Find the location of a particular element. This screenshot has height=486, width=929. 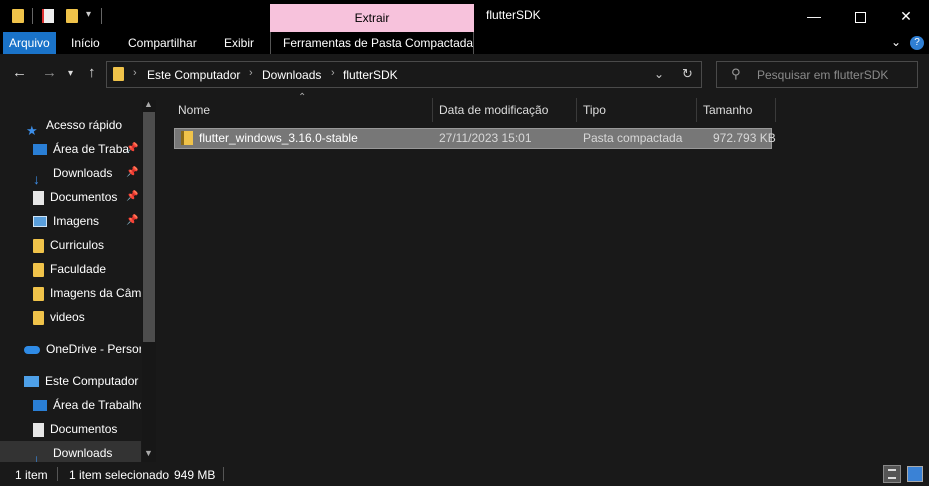

zip-folder-icon is located at coordinates (187, 138).